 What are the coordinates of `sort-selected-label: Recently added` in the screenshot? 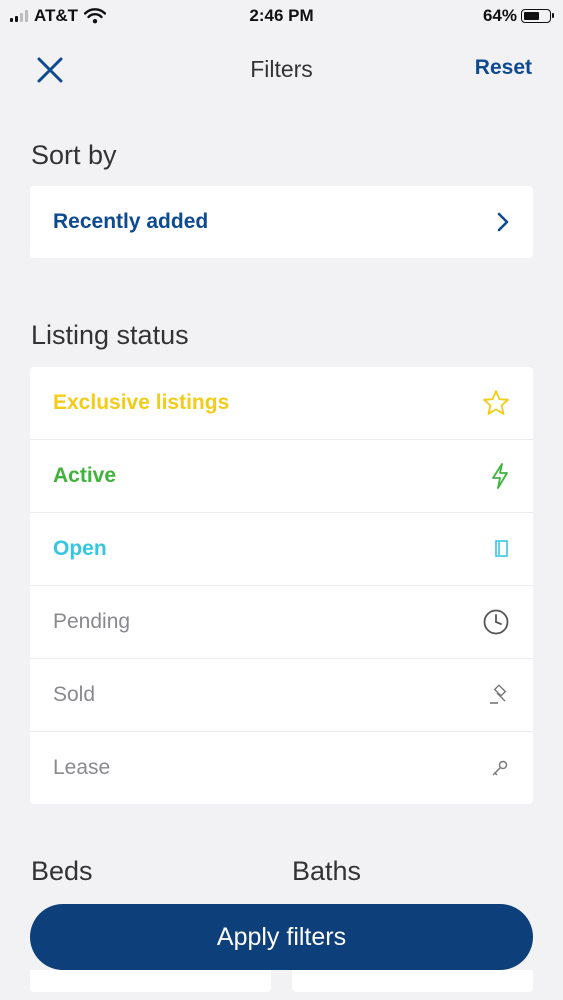 It's located at (131, 221).